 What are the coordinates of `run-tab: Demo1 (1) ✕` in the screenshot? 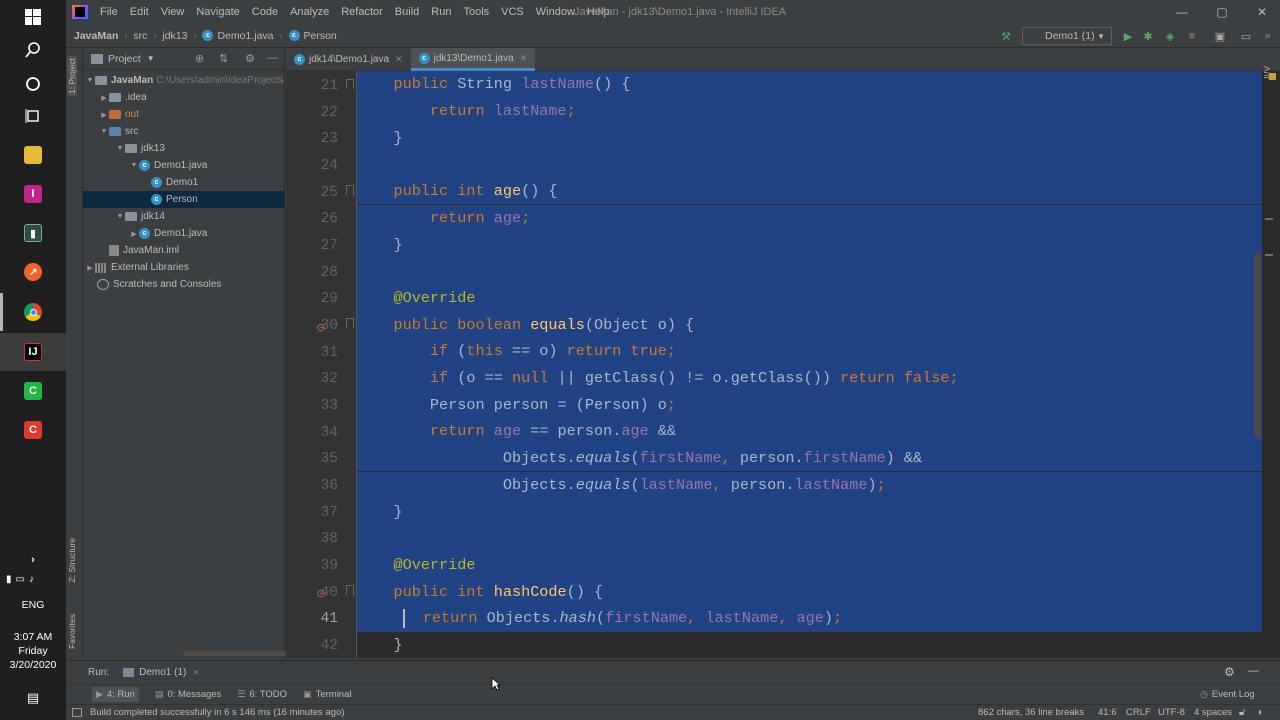 It's located at (161, 672).